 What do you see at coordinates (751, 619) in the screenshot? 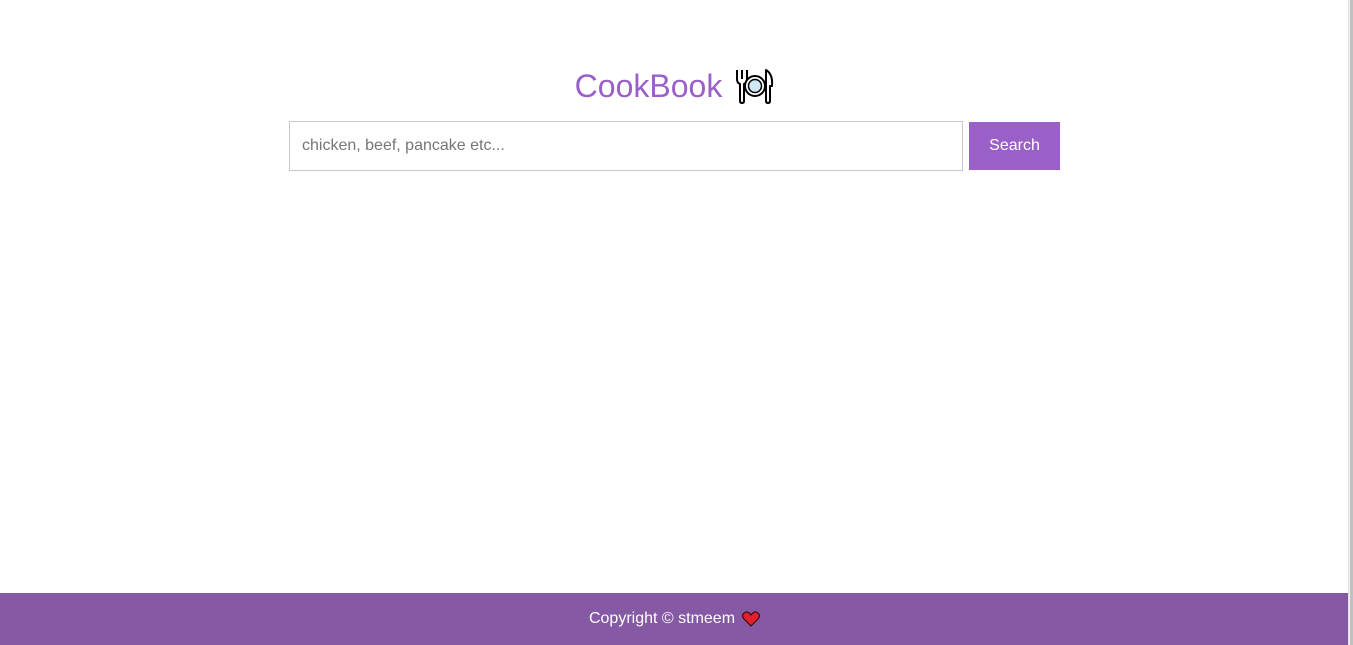
I see `heart-icon` at bounding box center [751, 619].